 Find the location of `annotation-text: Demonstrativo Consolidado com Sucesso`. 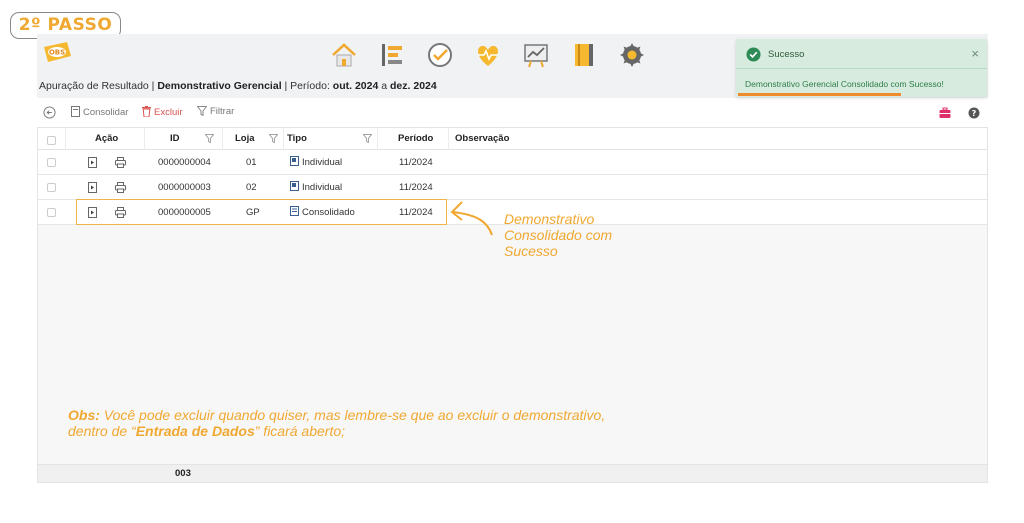

annotation-text: Demonstrativo Consolidado com Sucesso is located at coordinates (558, 235).